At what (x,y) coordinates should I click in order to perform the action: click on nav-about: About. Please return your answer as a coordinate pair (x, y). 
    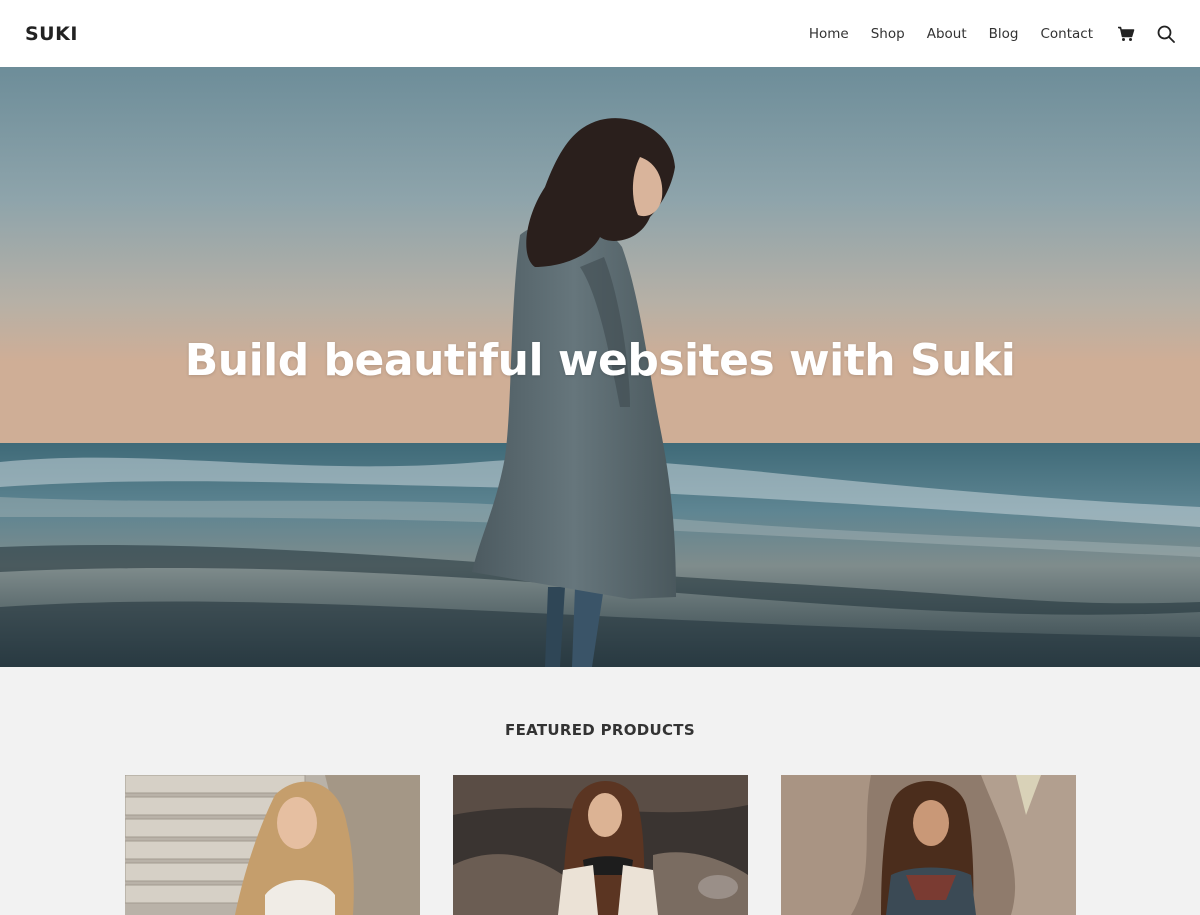
    Looking at the image, I should click on (947, 34).